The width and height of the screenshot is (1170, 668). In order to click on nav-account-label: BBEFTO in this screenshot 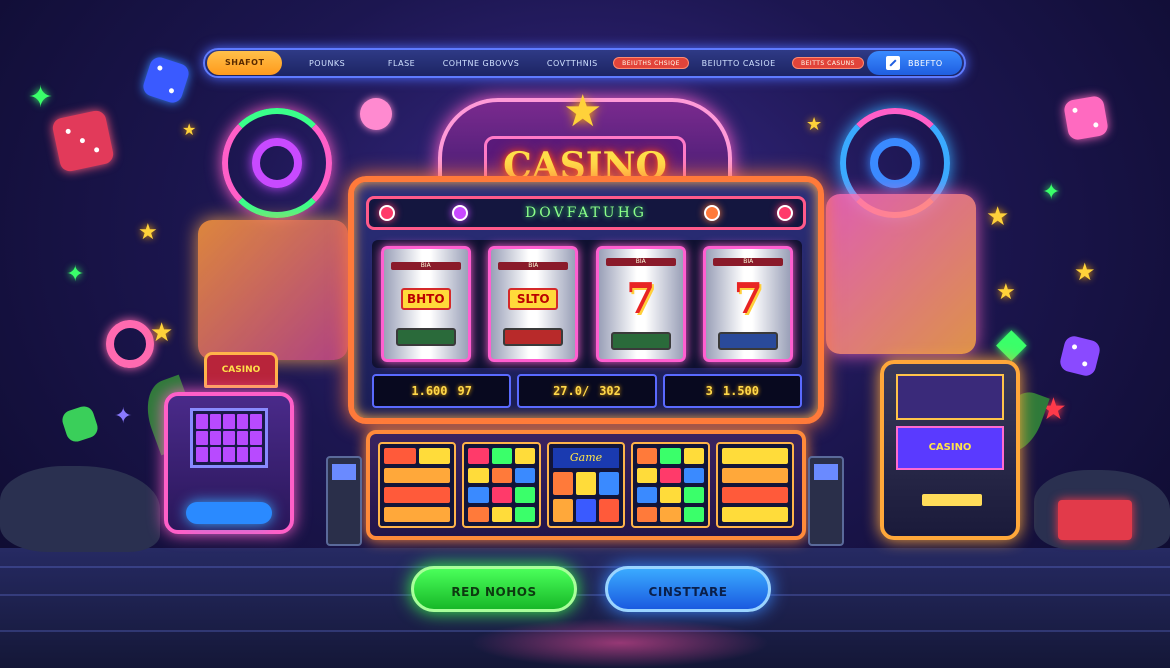, I will do `click(925, 63)`.